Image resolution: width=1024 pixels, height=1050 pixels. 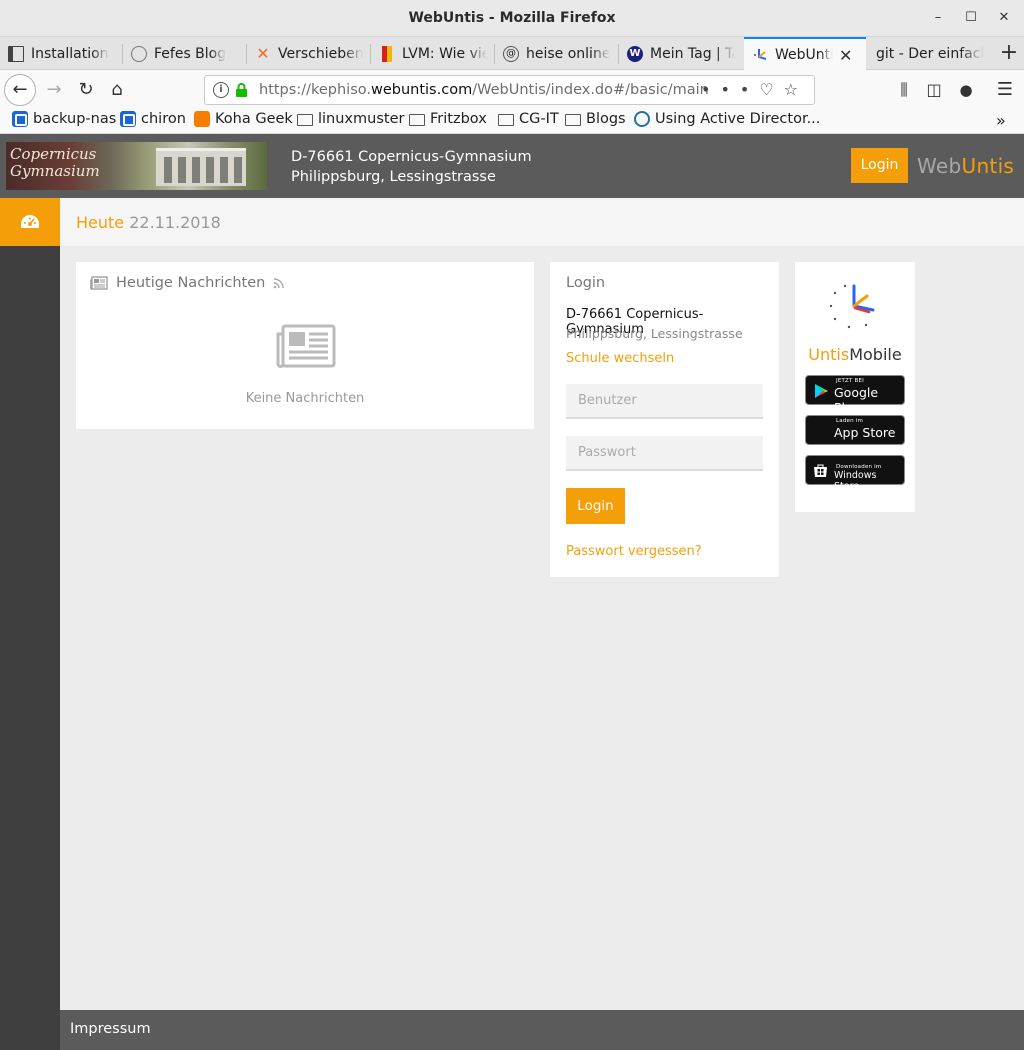 What do you see at coordinates (30, 624) in the screenshot?
I see `sidebar` at bounding box center [30, 624].